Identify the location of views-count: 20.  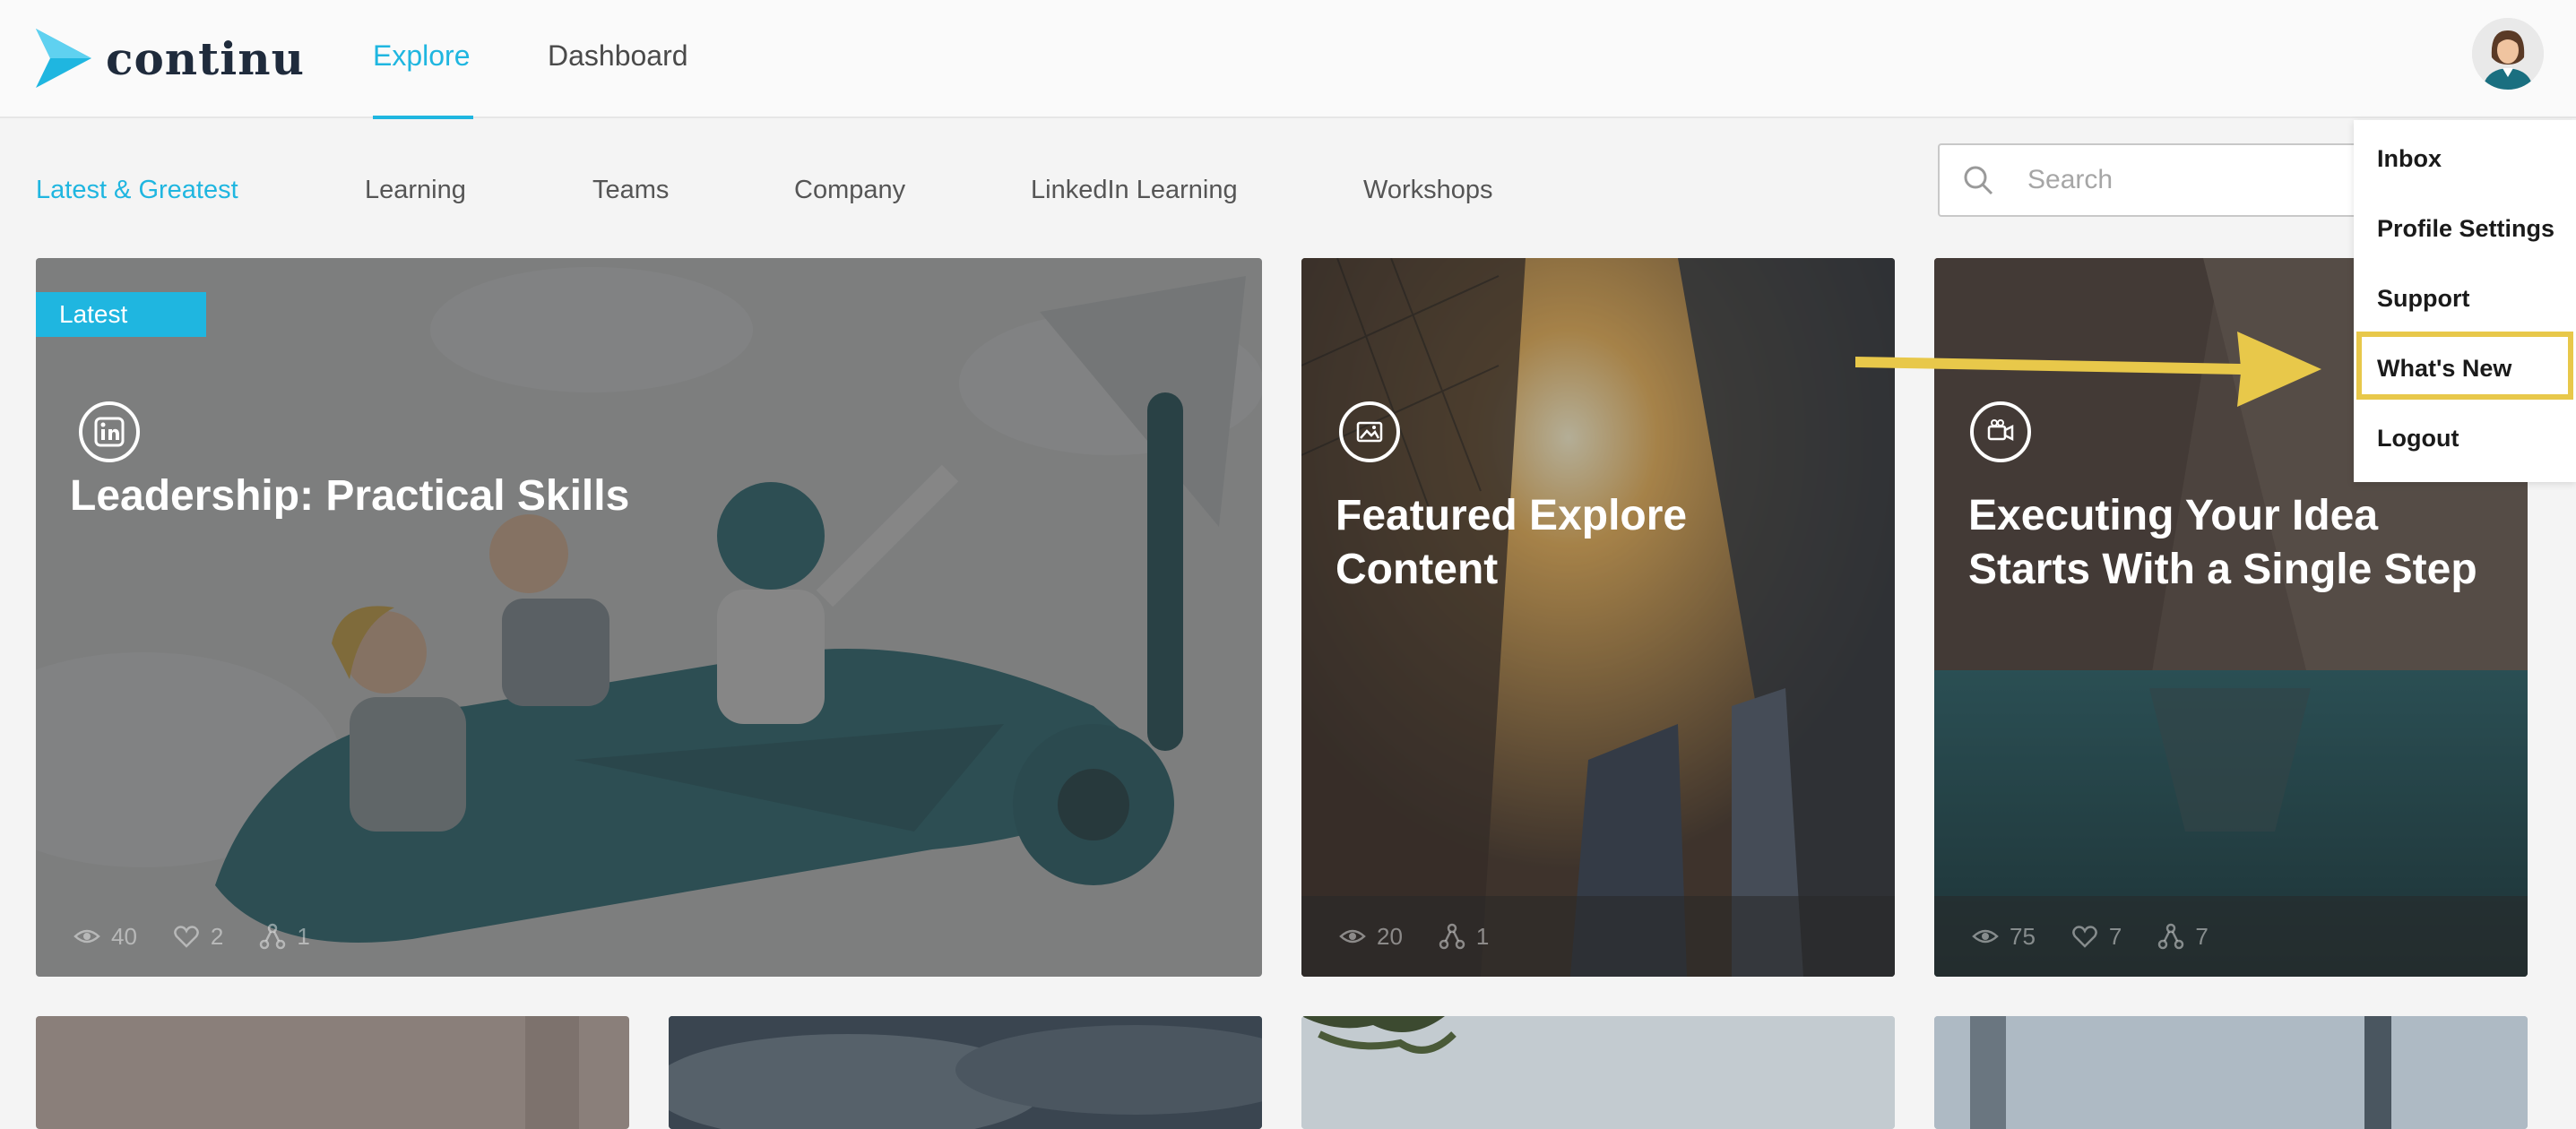
(1390, 936).